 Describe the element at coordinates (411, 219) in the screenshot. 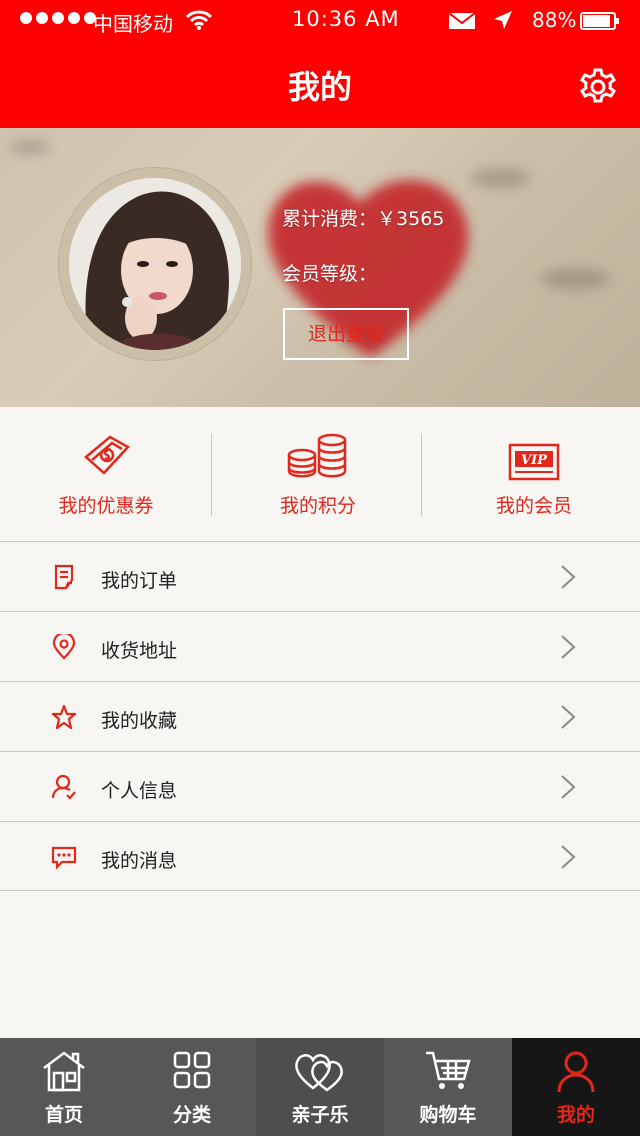

I see `total-spend-value: ￥3565` at that location.